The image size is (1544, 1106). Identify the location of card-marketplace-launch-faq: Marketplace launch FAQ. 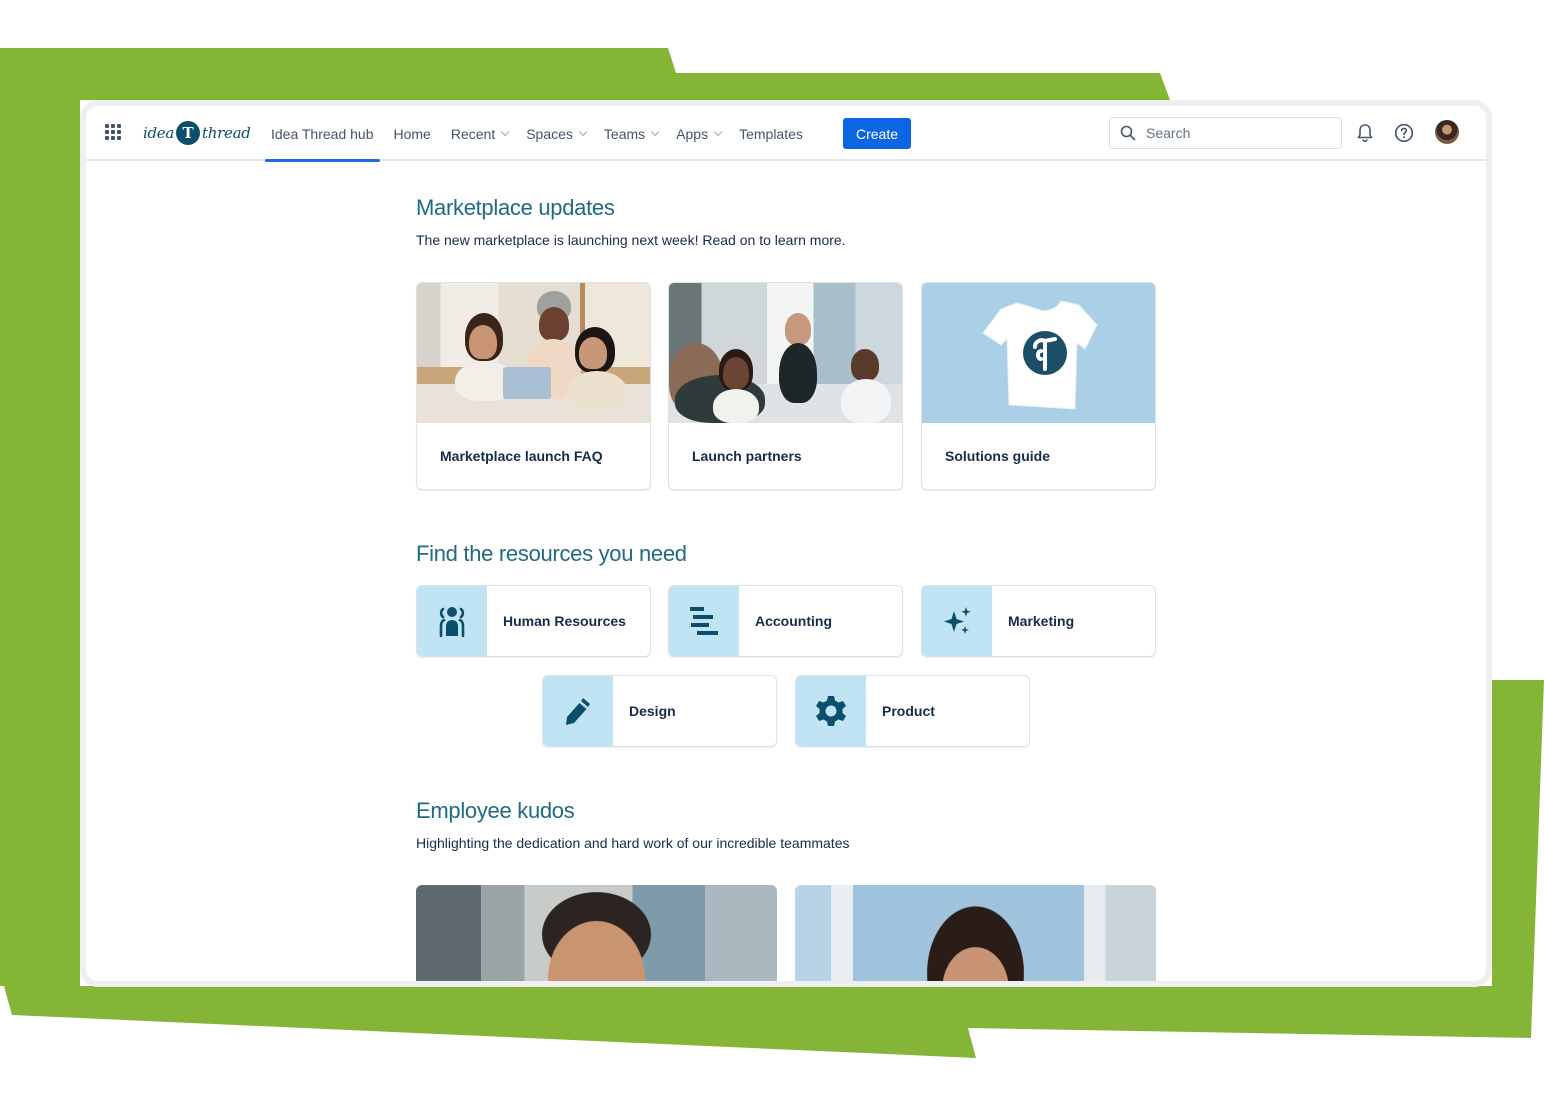
(533, 386).